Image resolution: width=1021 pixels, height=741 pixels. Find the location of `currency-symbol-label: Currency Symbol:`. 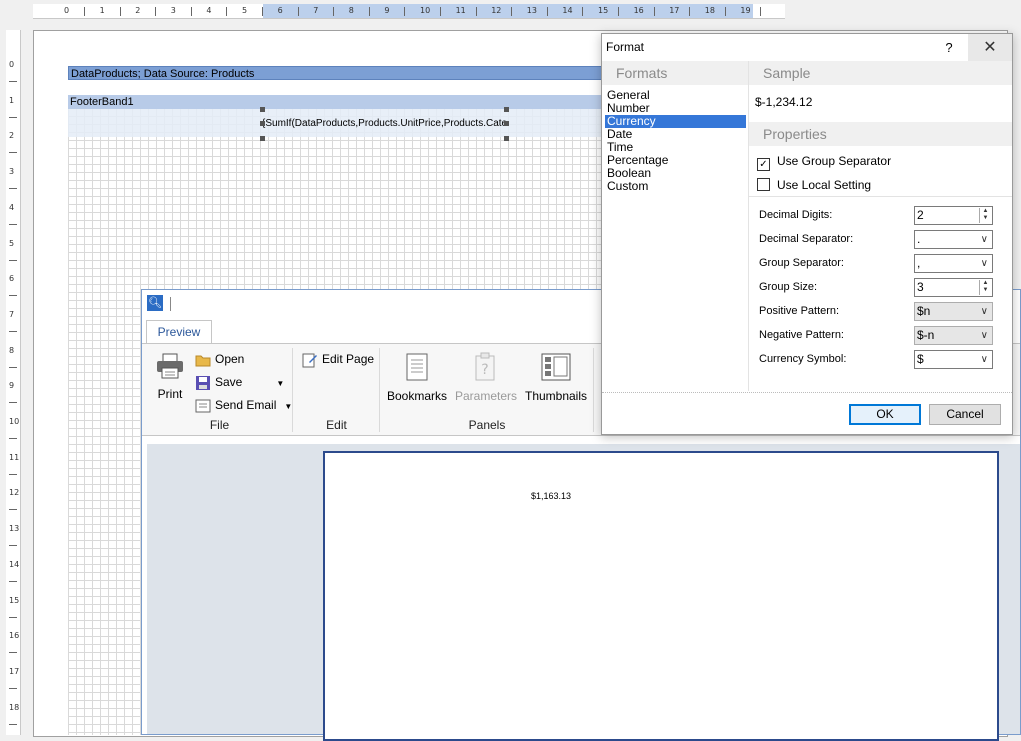

currency-symbol-label: Currency Symbol: is located at coordinates (803, 359).